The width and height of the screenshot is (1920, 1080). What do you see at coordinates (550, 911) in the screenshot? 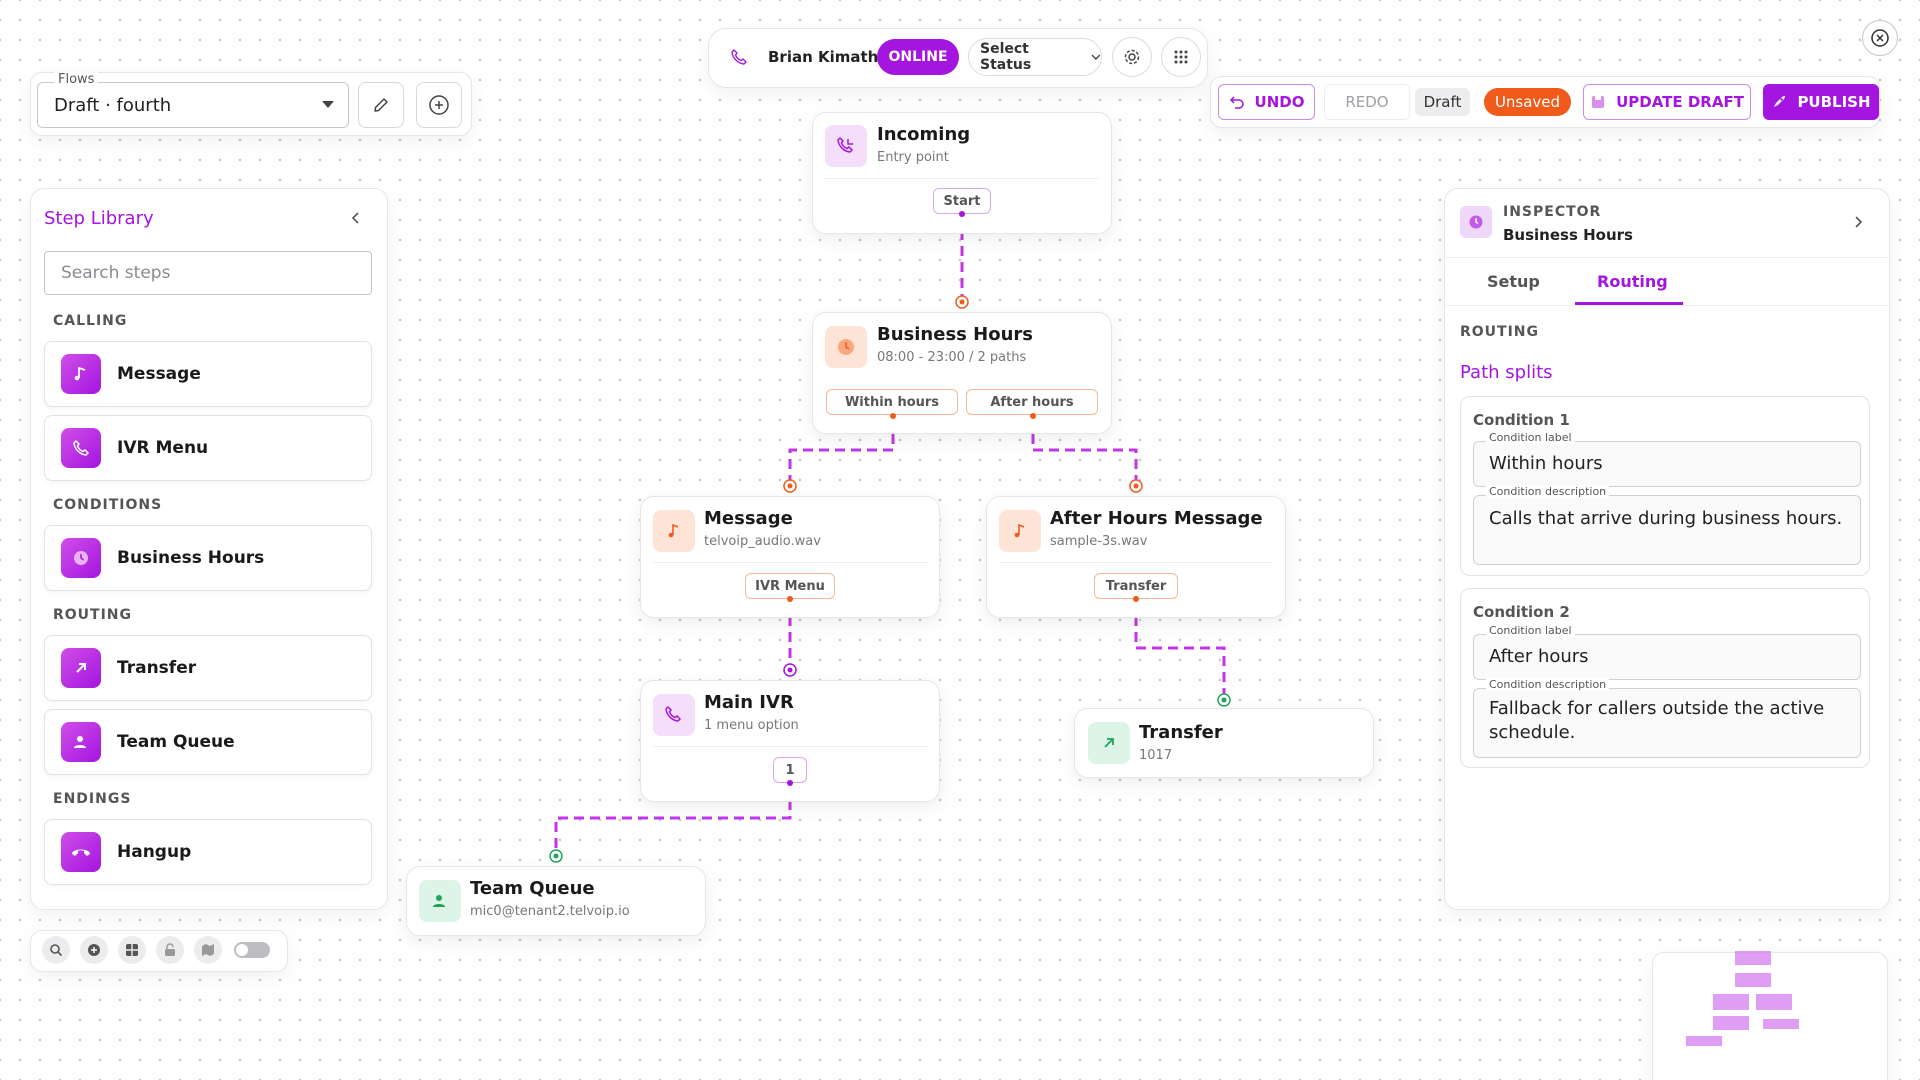
I see `node-subtitle: mic0@tenant2.telvoip.io` at bounding box center [550, 911].